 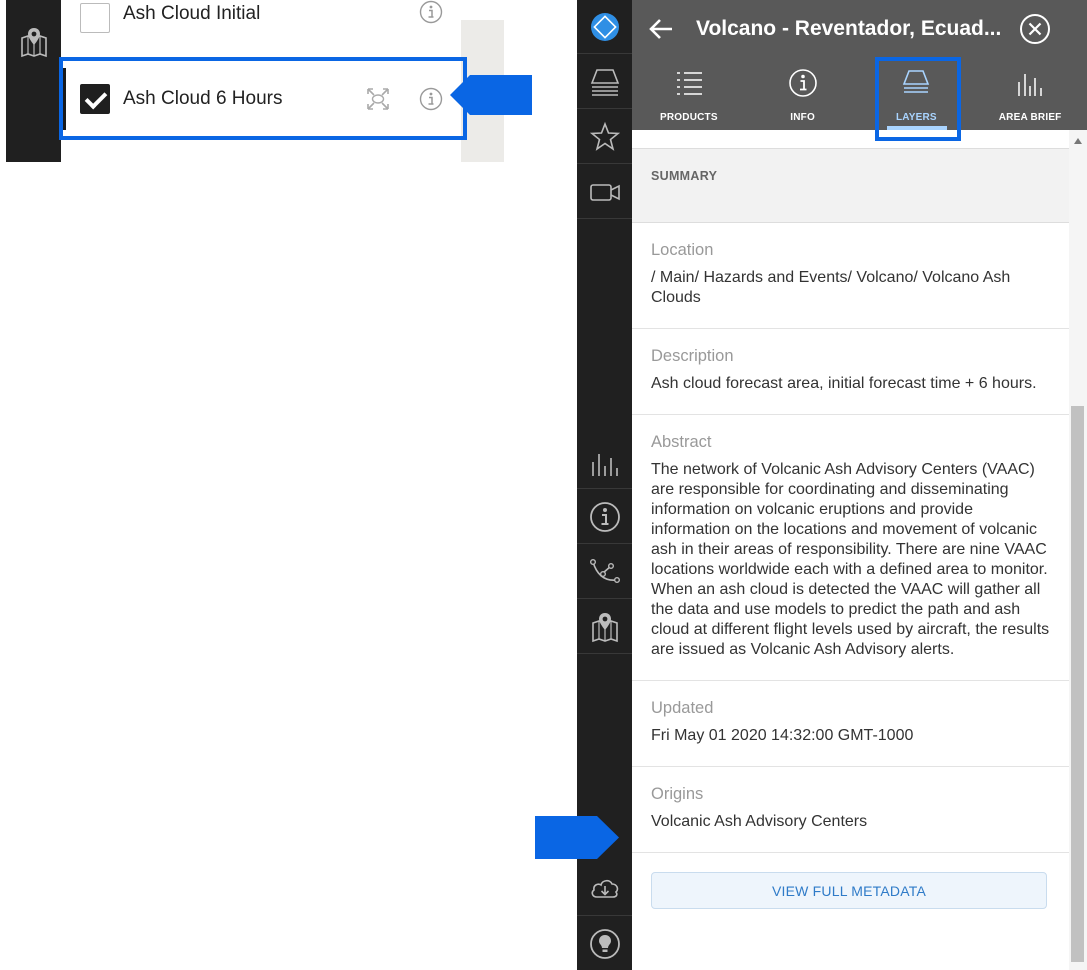 What do you see at coordinates (782, 735) in the screenshot?
I see `section-value: Fri May 01 2020 14:32:00 GMT-1000` at bounding box center [782, 735].